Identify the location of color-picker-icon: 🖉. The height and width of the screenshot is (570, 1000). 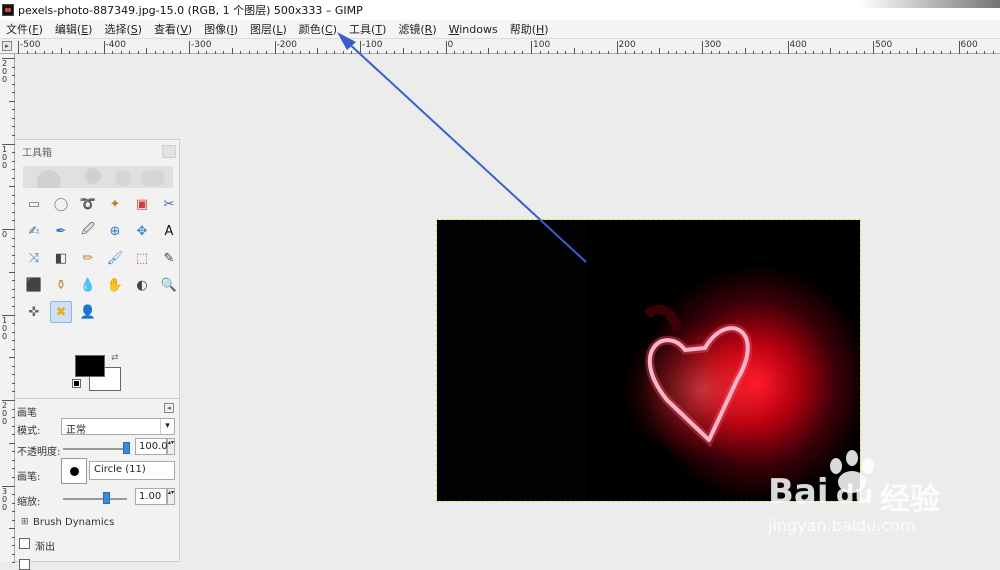
(88, 231).